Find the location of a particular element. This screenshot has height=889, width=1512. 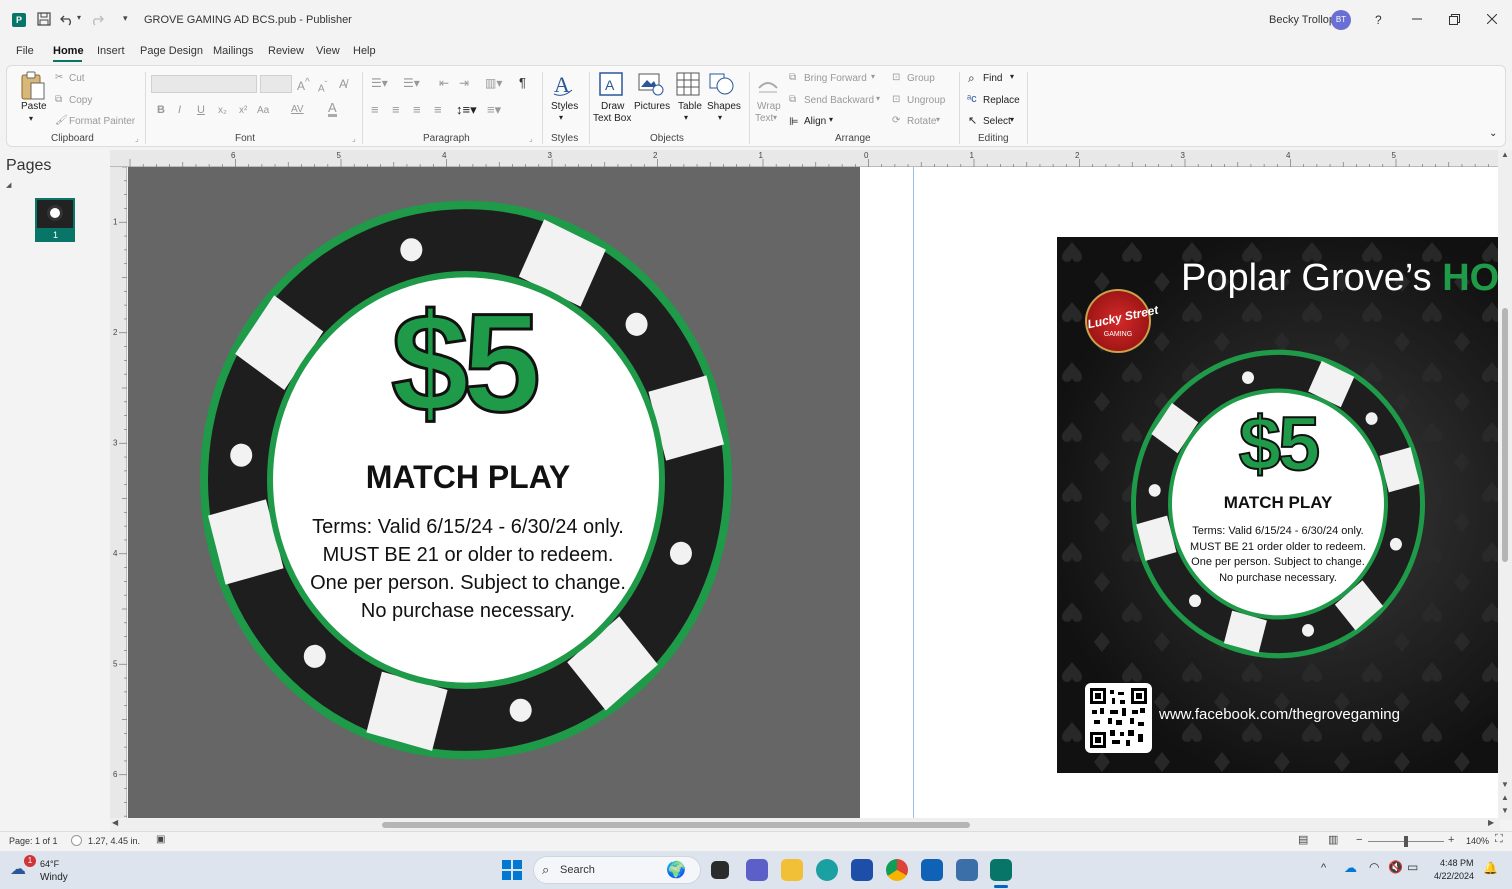

align-dropdown-icon: ▾ is located at coordinates (831, 119).